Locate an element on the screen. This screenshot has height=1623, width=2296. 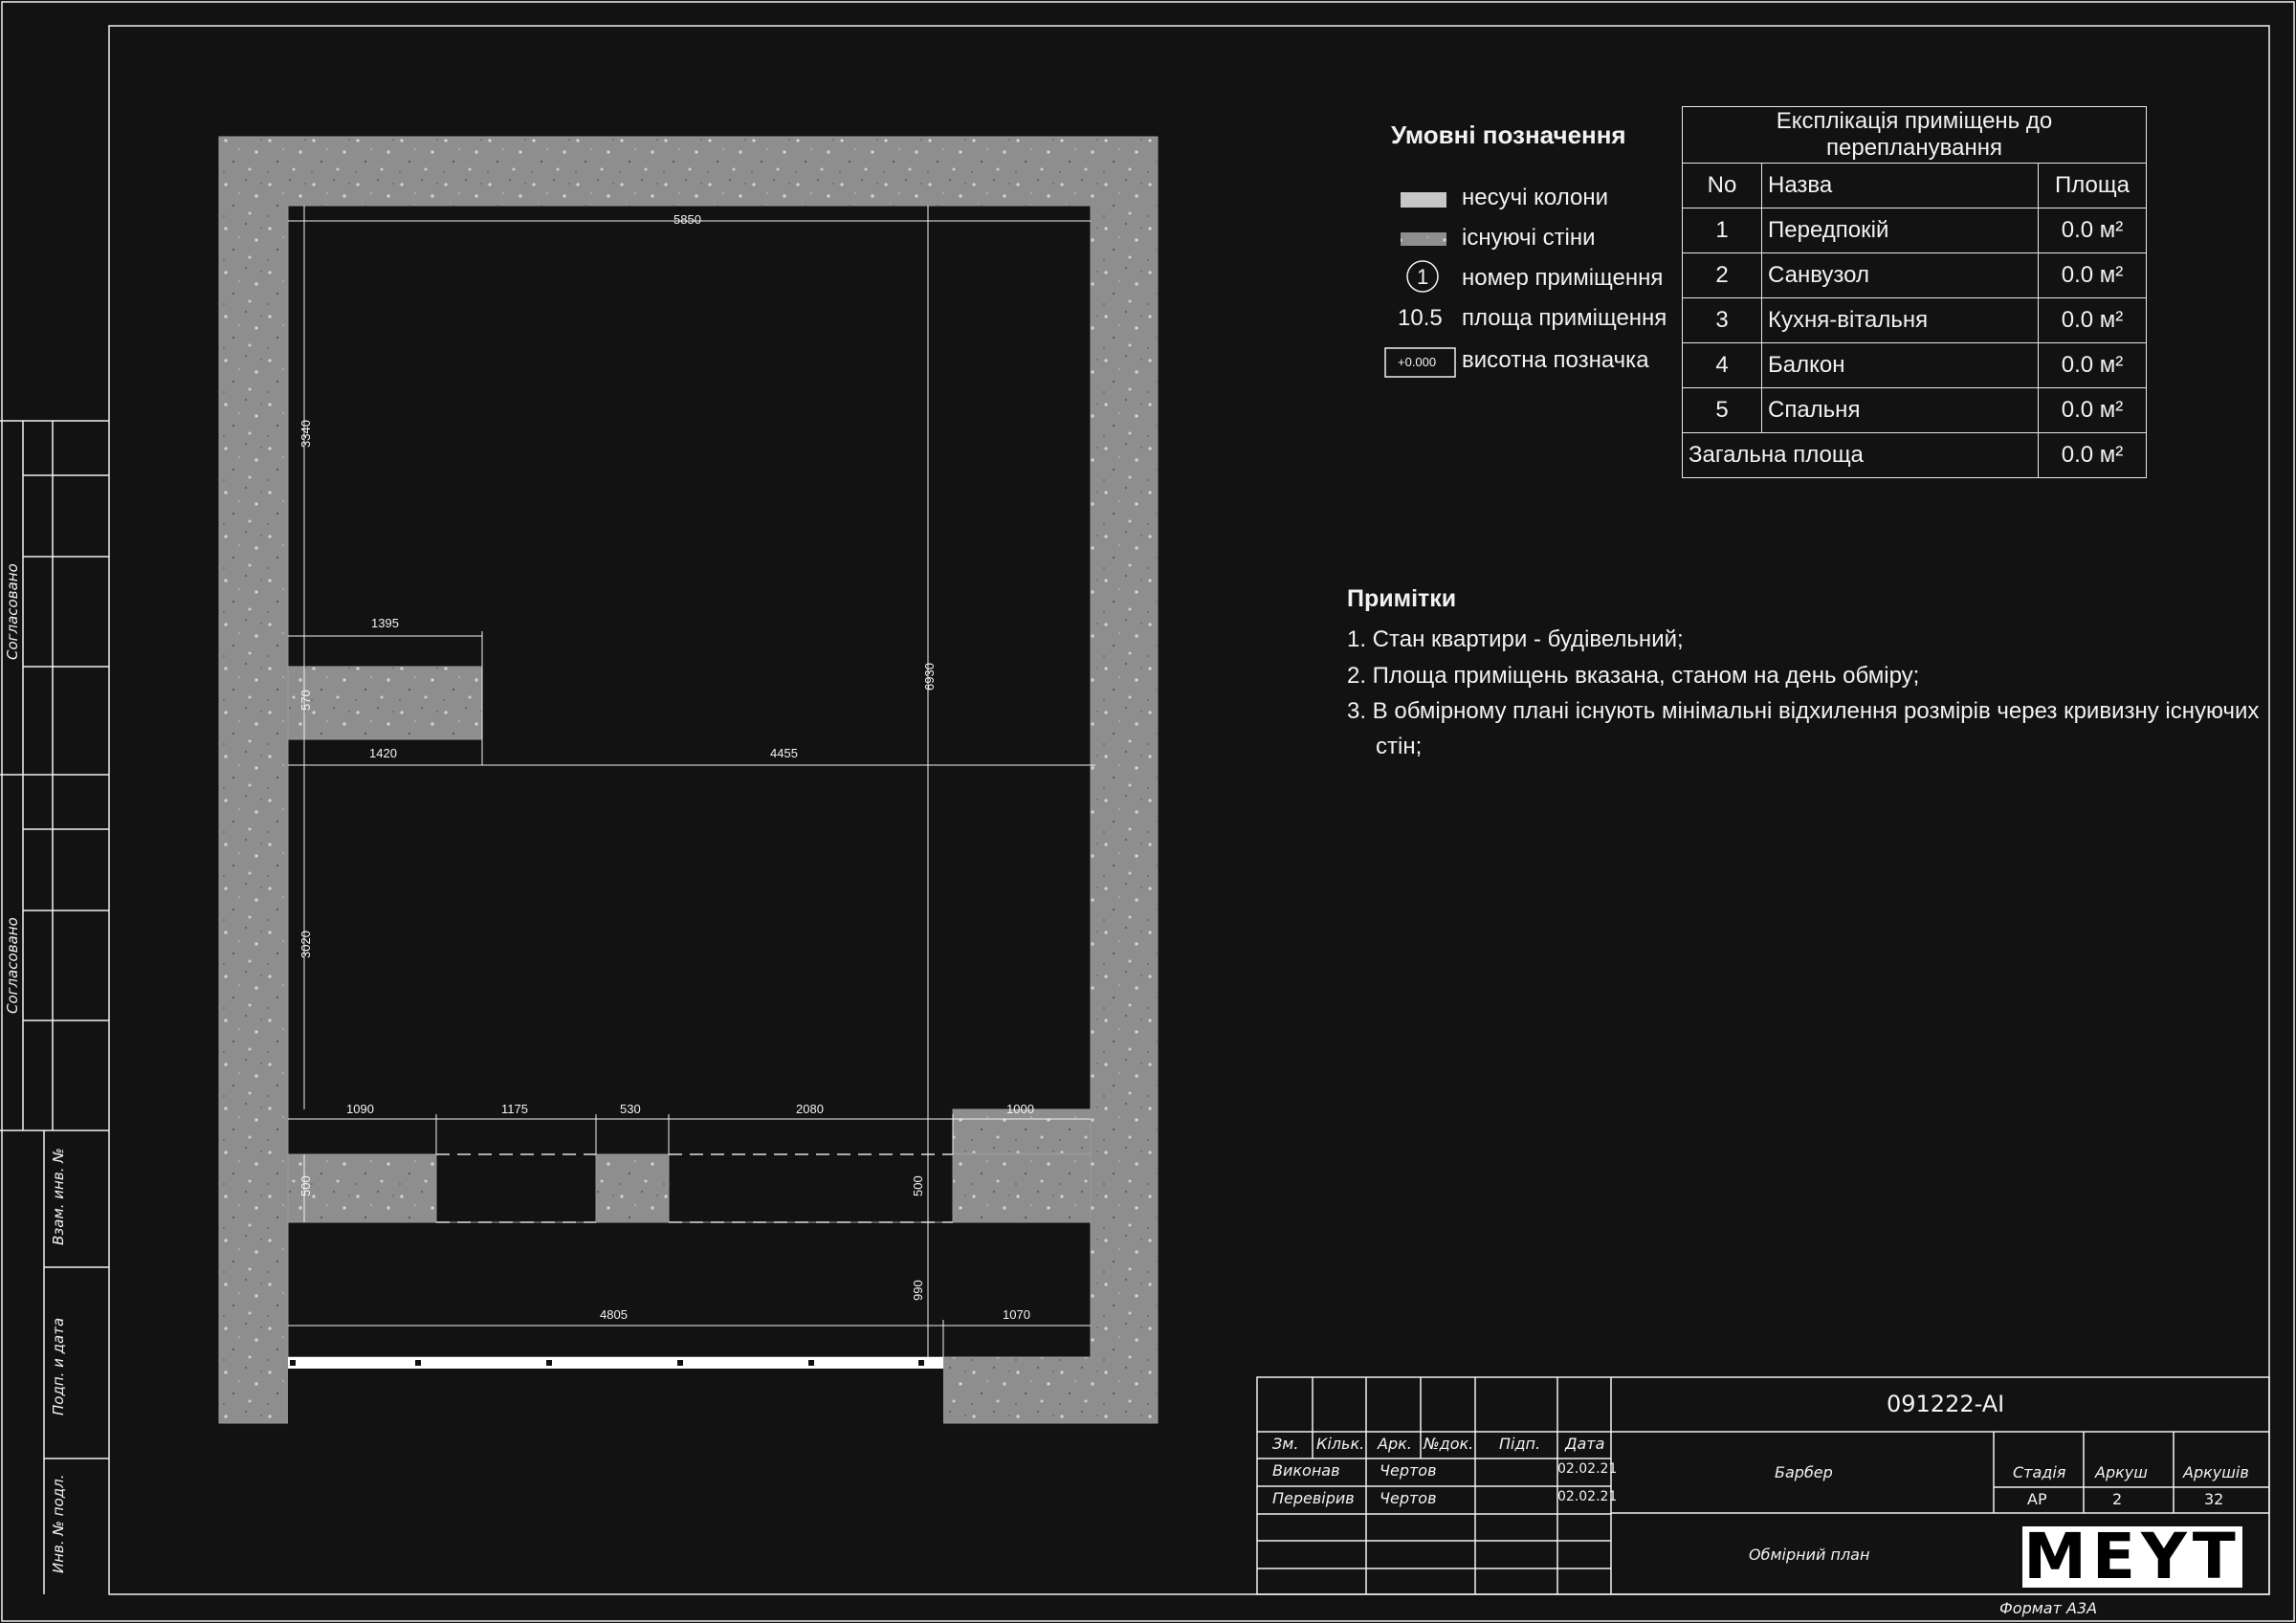
row-name: Спальня is located at coordinates (1900, 410).